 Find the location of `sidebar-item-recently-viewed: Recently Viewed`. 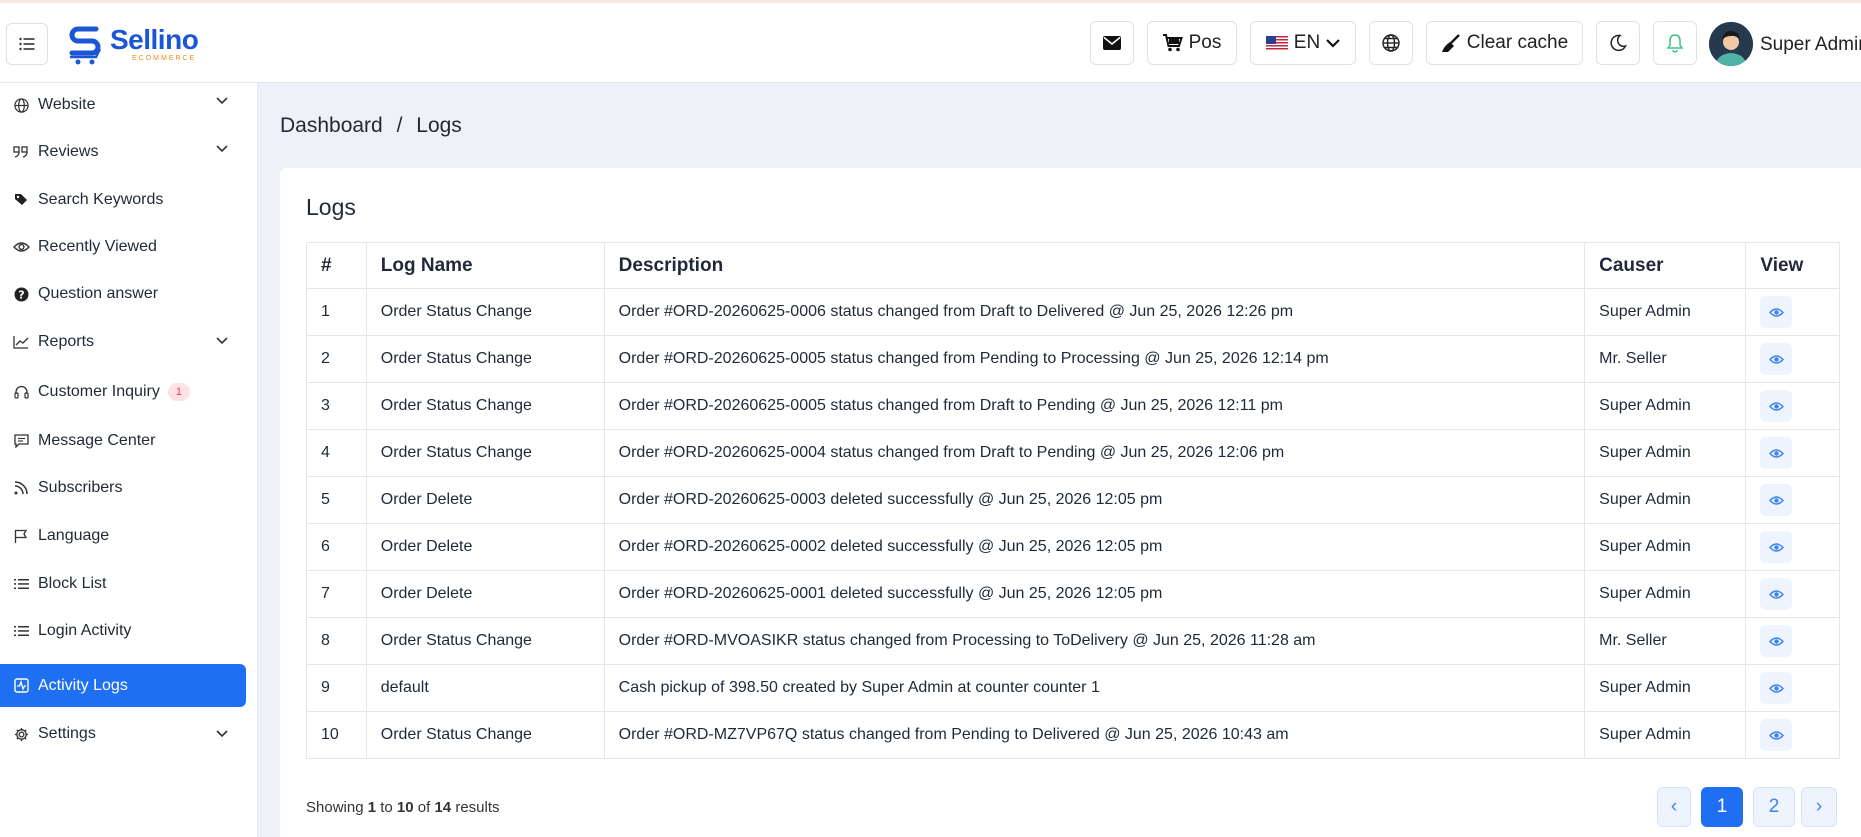

sidebar-item-recently-viewed: Recently Viewed is located at coordinates (123, 247).